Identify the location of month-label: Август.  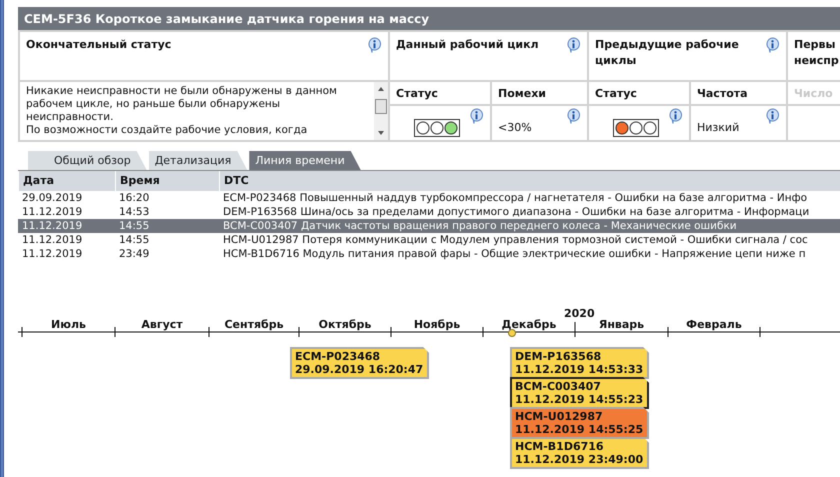
(162, 324).